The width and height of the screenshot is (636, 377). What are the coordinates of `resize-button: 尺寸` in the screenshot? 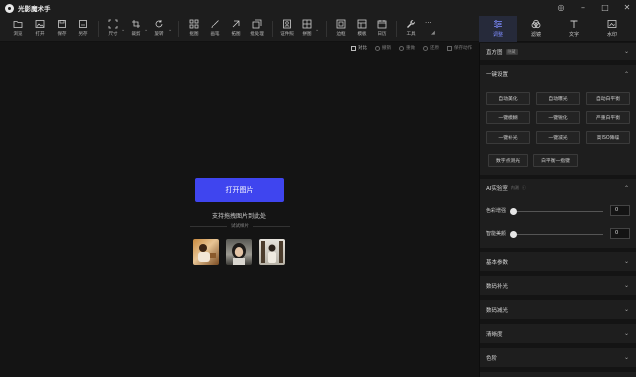 It's located at (113, 29).